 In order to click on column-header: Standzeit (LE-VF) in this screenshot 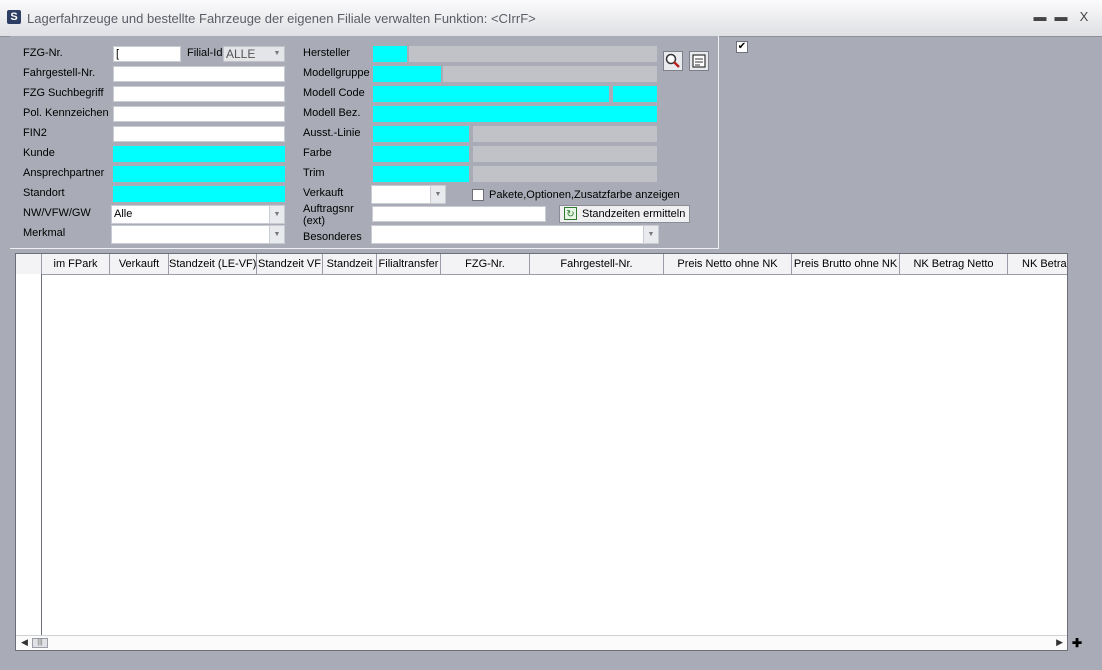, I will do `click(213, 264)`.